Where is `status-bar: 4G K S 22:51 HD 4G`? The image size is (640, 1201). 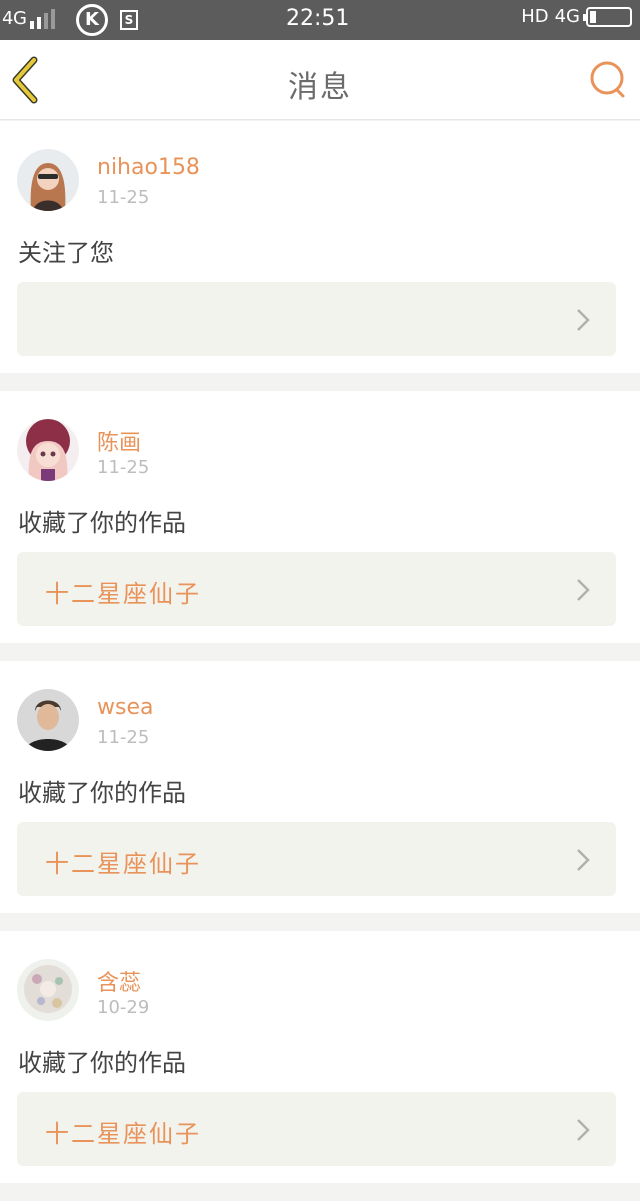 status-bar: 4G K S 22:51 HD 4G is located at coordinates (320, 20).